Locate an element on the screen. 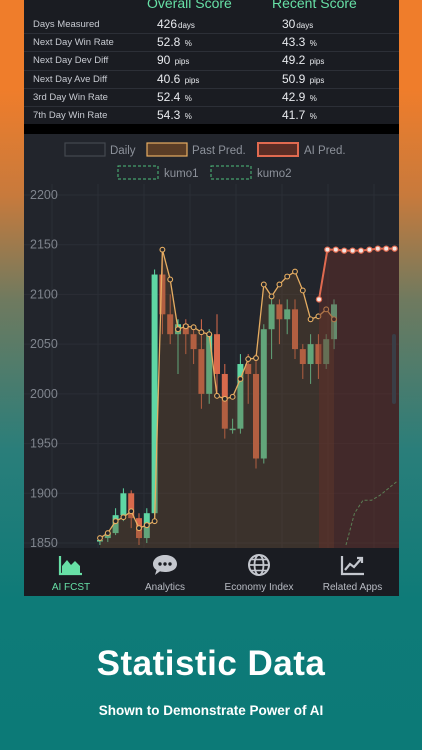  stat-row: Next Day Dev Diff 90 pips 49.2 pips is located at coordinates (211, 61).